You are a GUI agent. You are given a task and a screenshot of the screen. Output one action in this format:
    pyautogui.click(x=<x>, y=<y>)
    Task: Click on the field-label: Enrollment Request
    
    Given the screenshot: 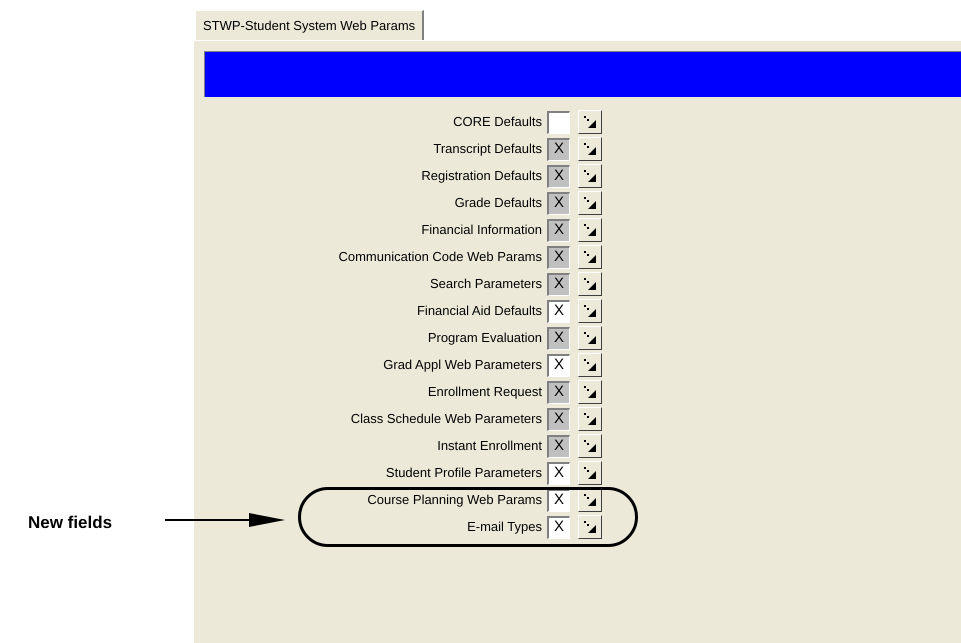 What is the action you would take?
    pyautogui.click(x=485, y=392)
    